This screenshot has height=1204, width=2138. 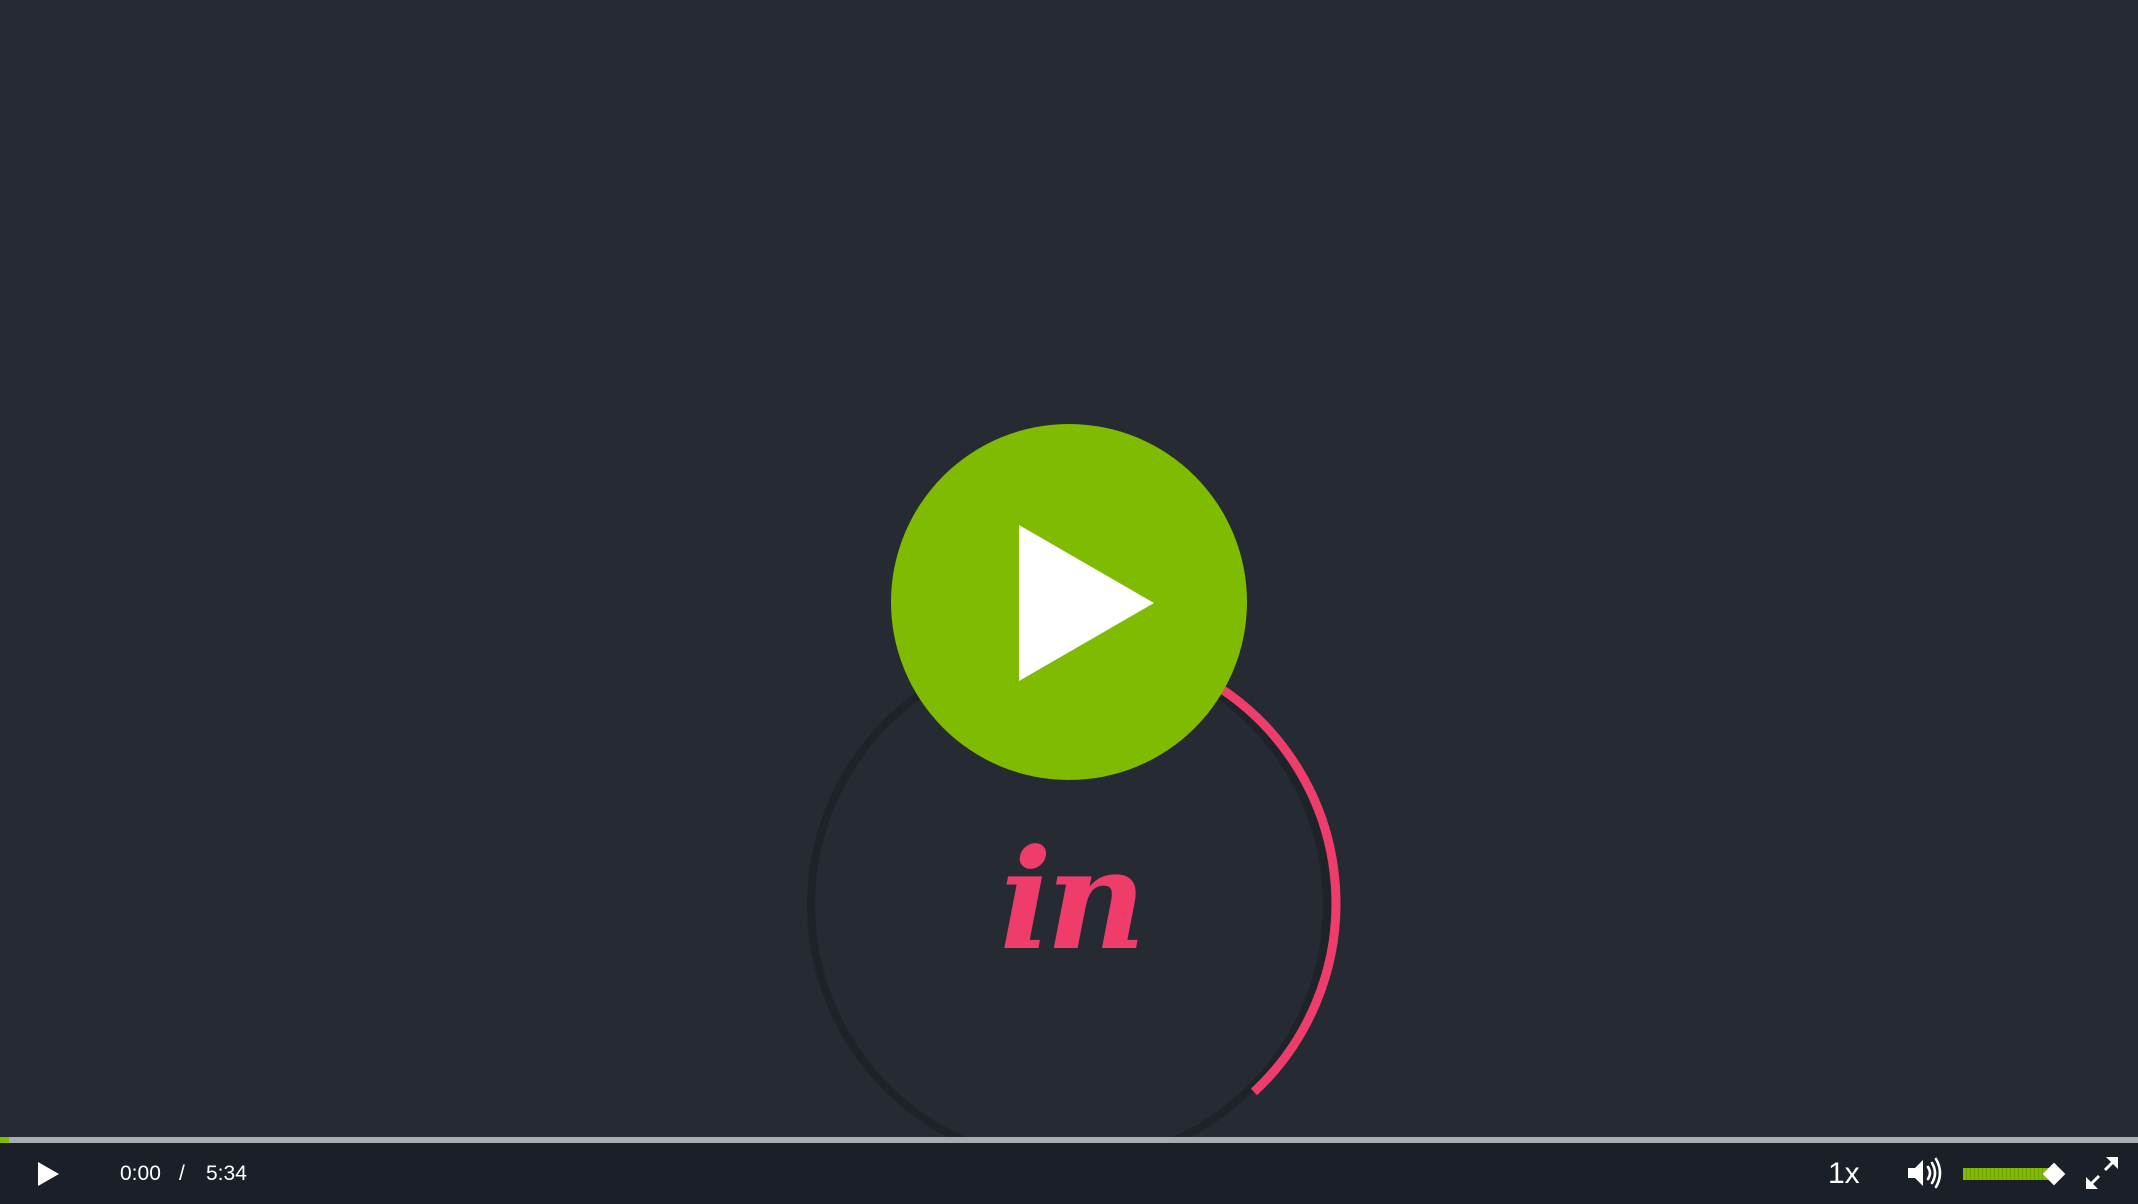 What do you see at coordinates (1073, 899) in the screenshot?
I see `invision-logo: in` at bounding box center [1073, 899].